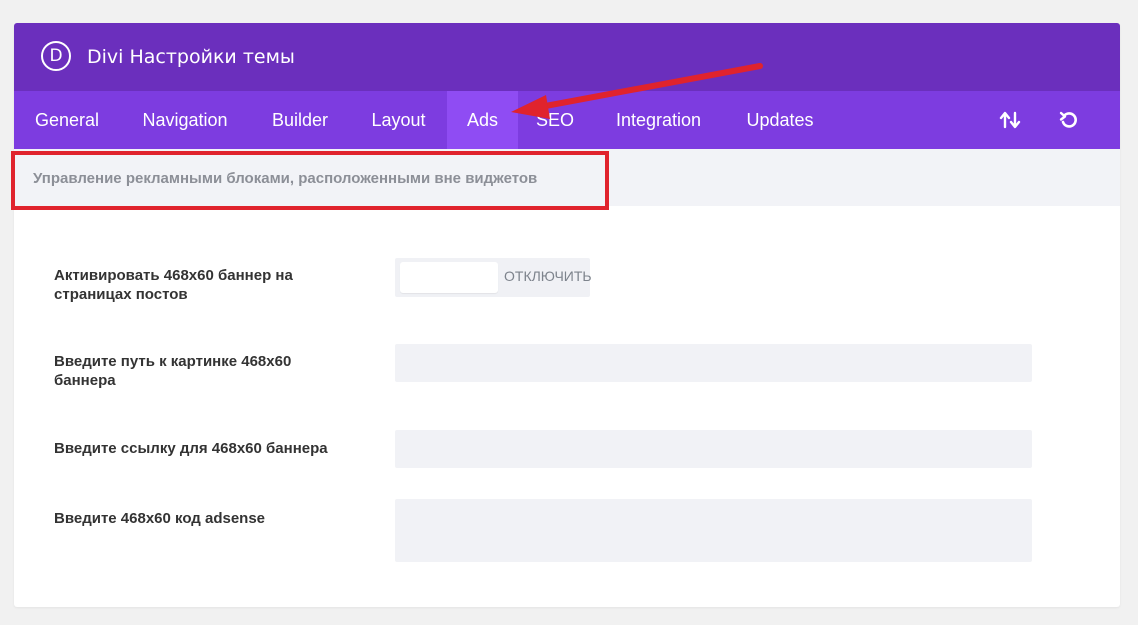  Describe the element at coordinates (548, 276) in the screenshot. I see `toggle-state-label: ОТКЛЮЧИТЬ` at that location.